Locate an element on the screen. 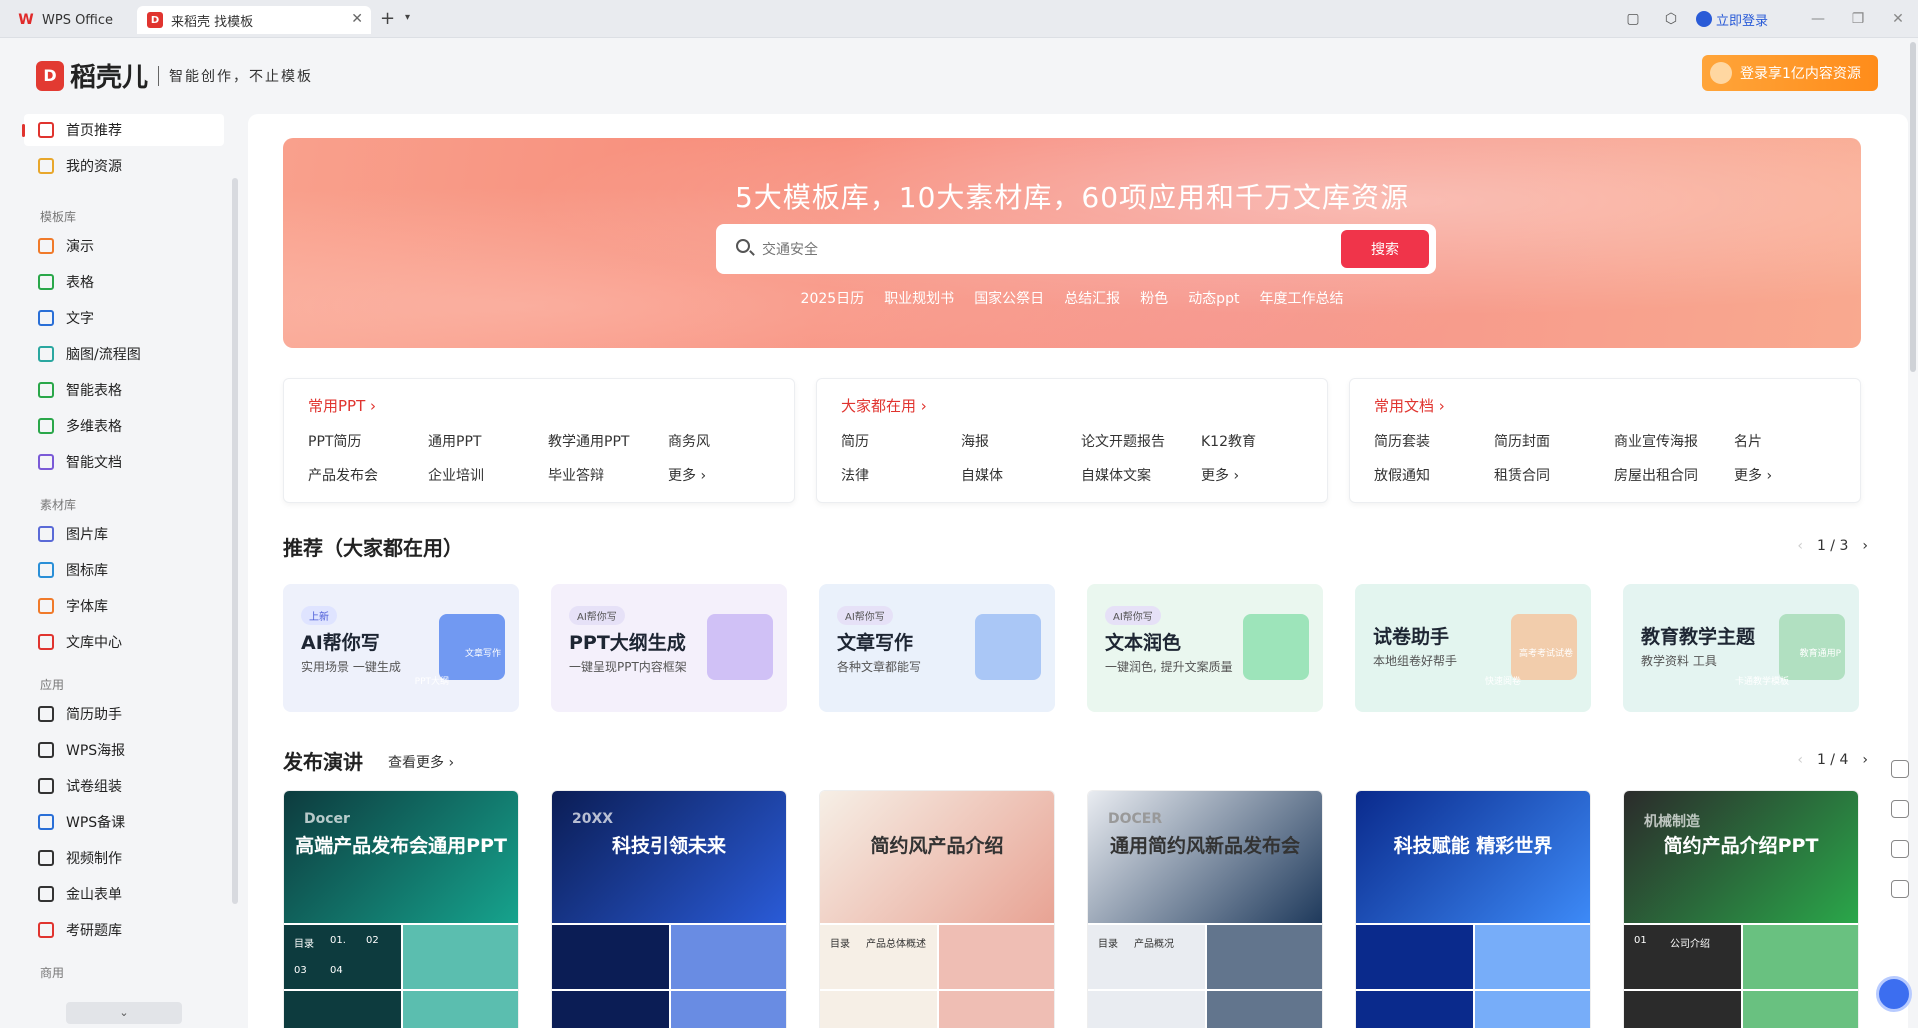 The image size is (1918, 1028). sidebar-item-images: 图片库 is located at coordinates (124, 534).